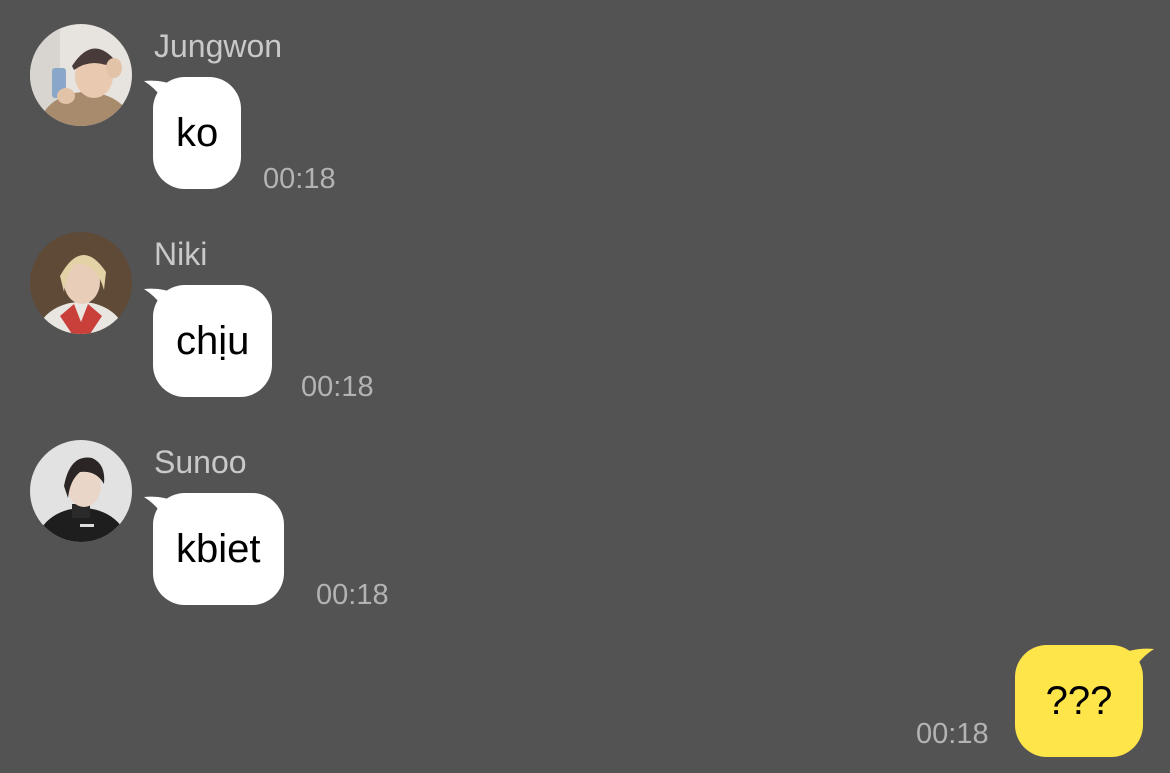 The width and height of the screenshot is (1170, 773). Describe the element at coordinates (1079, 701) in the screenshot. I see `my-message-bubble: ???` at that location.